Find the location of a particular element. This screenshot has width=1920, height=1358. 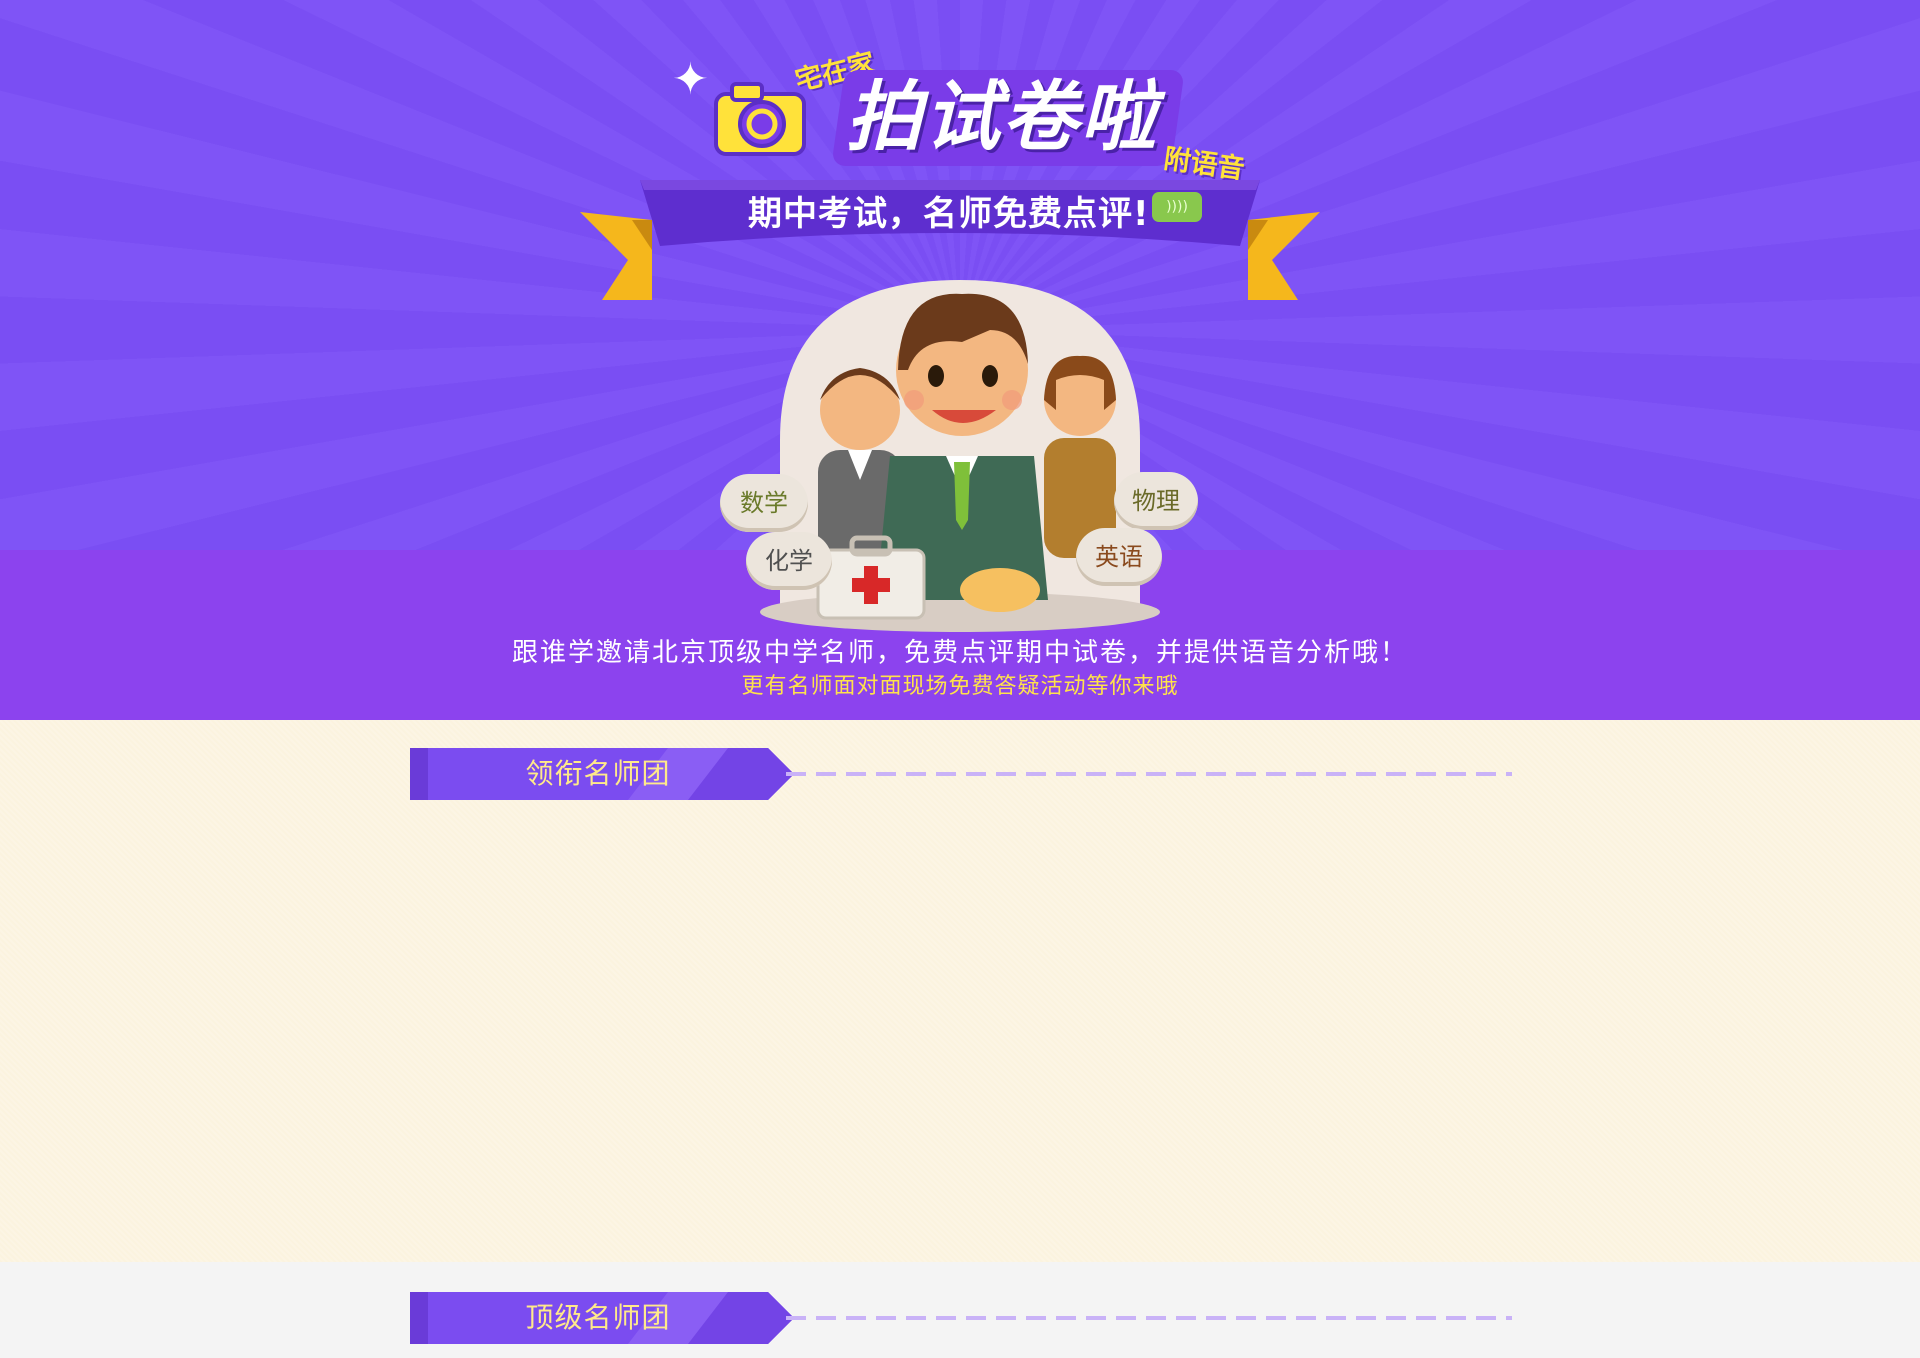

section-header-leading: 领衔名师团 is located at coordinates (961, 774).